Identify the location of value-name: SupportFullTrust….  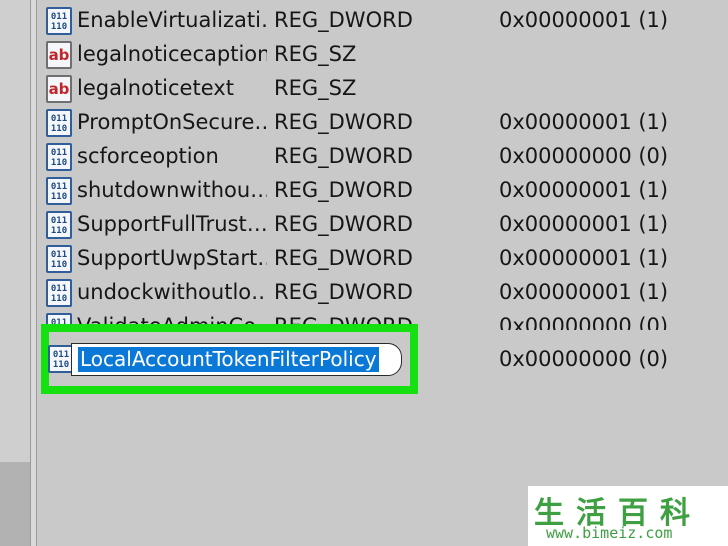
(172, 224).